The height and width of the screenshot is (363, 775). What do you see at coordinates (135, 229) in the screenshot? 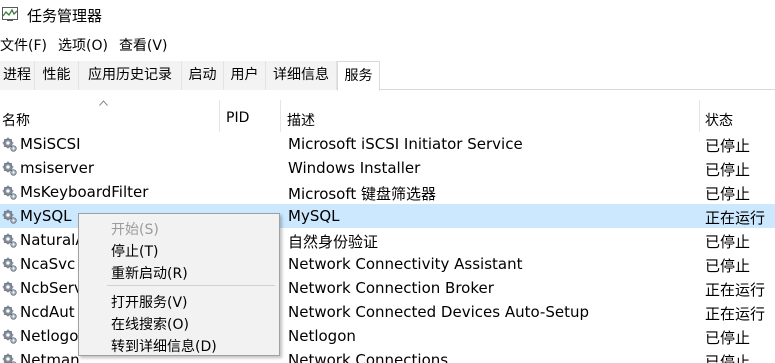
I see `menu-start: 开始(S)` at bounding box center [135, 229].